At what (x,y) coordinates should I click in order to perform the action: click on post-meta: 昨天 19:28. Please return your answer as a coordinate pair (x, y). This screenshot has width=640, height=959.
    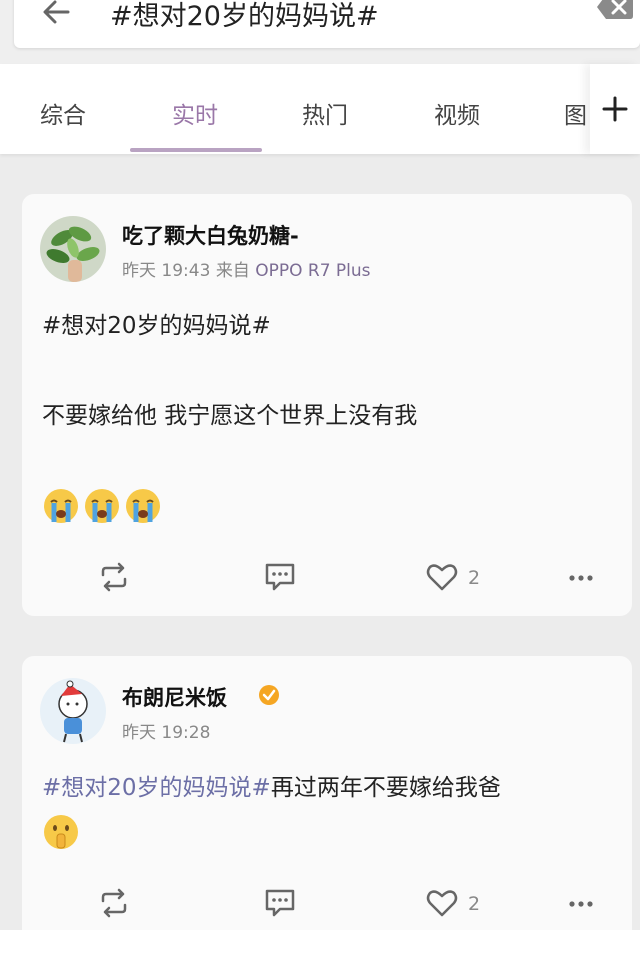
    Looking at the image, I should click on (166, 730).